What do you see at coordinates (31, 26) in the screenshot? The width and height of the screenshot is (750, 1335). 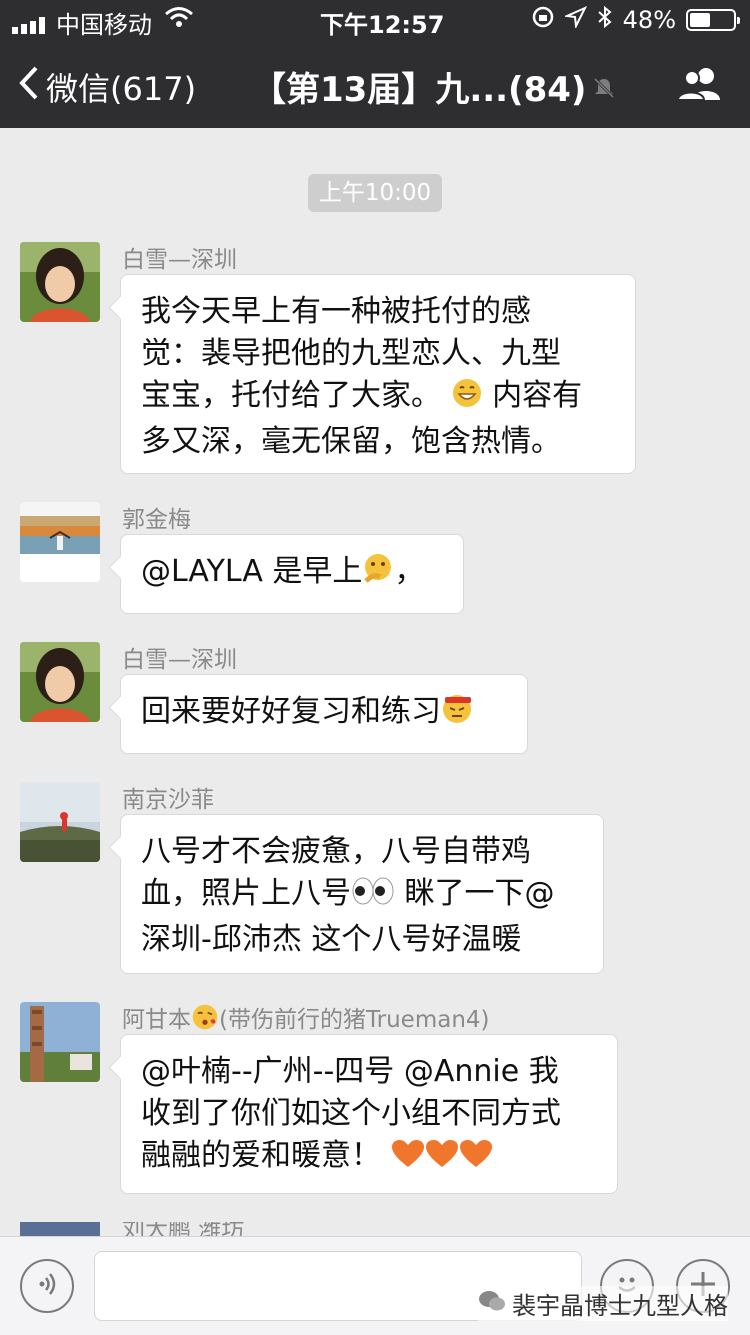 I see `signal-icon` at bounding box center [31, 26].